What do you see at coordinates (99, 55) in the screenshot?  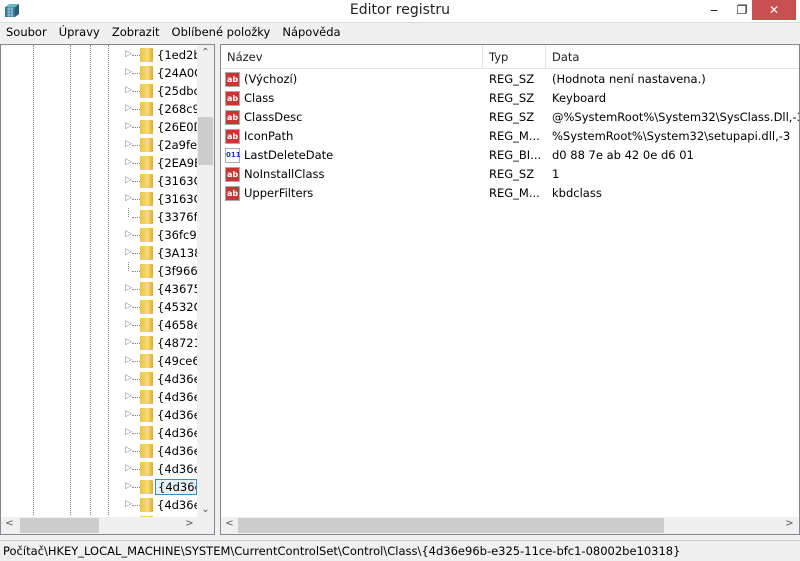 I see `tree-item: ▷ {1ed2bl` at bounding box center [99, 55].